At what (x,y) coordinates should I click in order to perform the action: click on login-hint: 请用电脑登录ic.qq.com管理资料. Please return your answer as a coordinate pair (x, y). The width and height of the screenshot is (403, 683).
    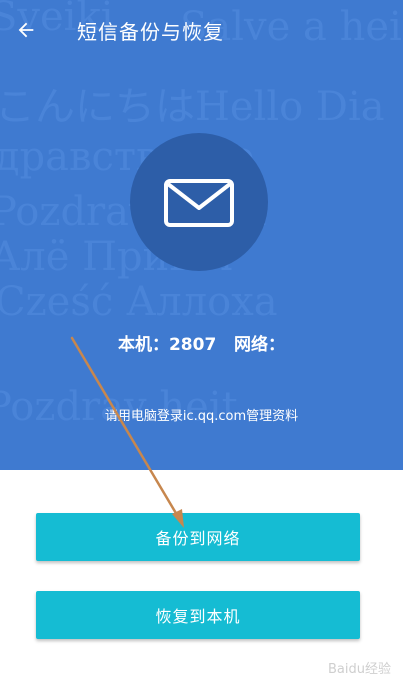
    Looking at the image, I should click on (201, 416).